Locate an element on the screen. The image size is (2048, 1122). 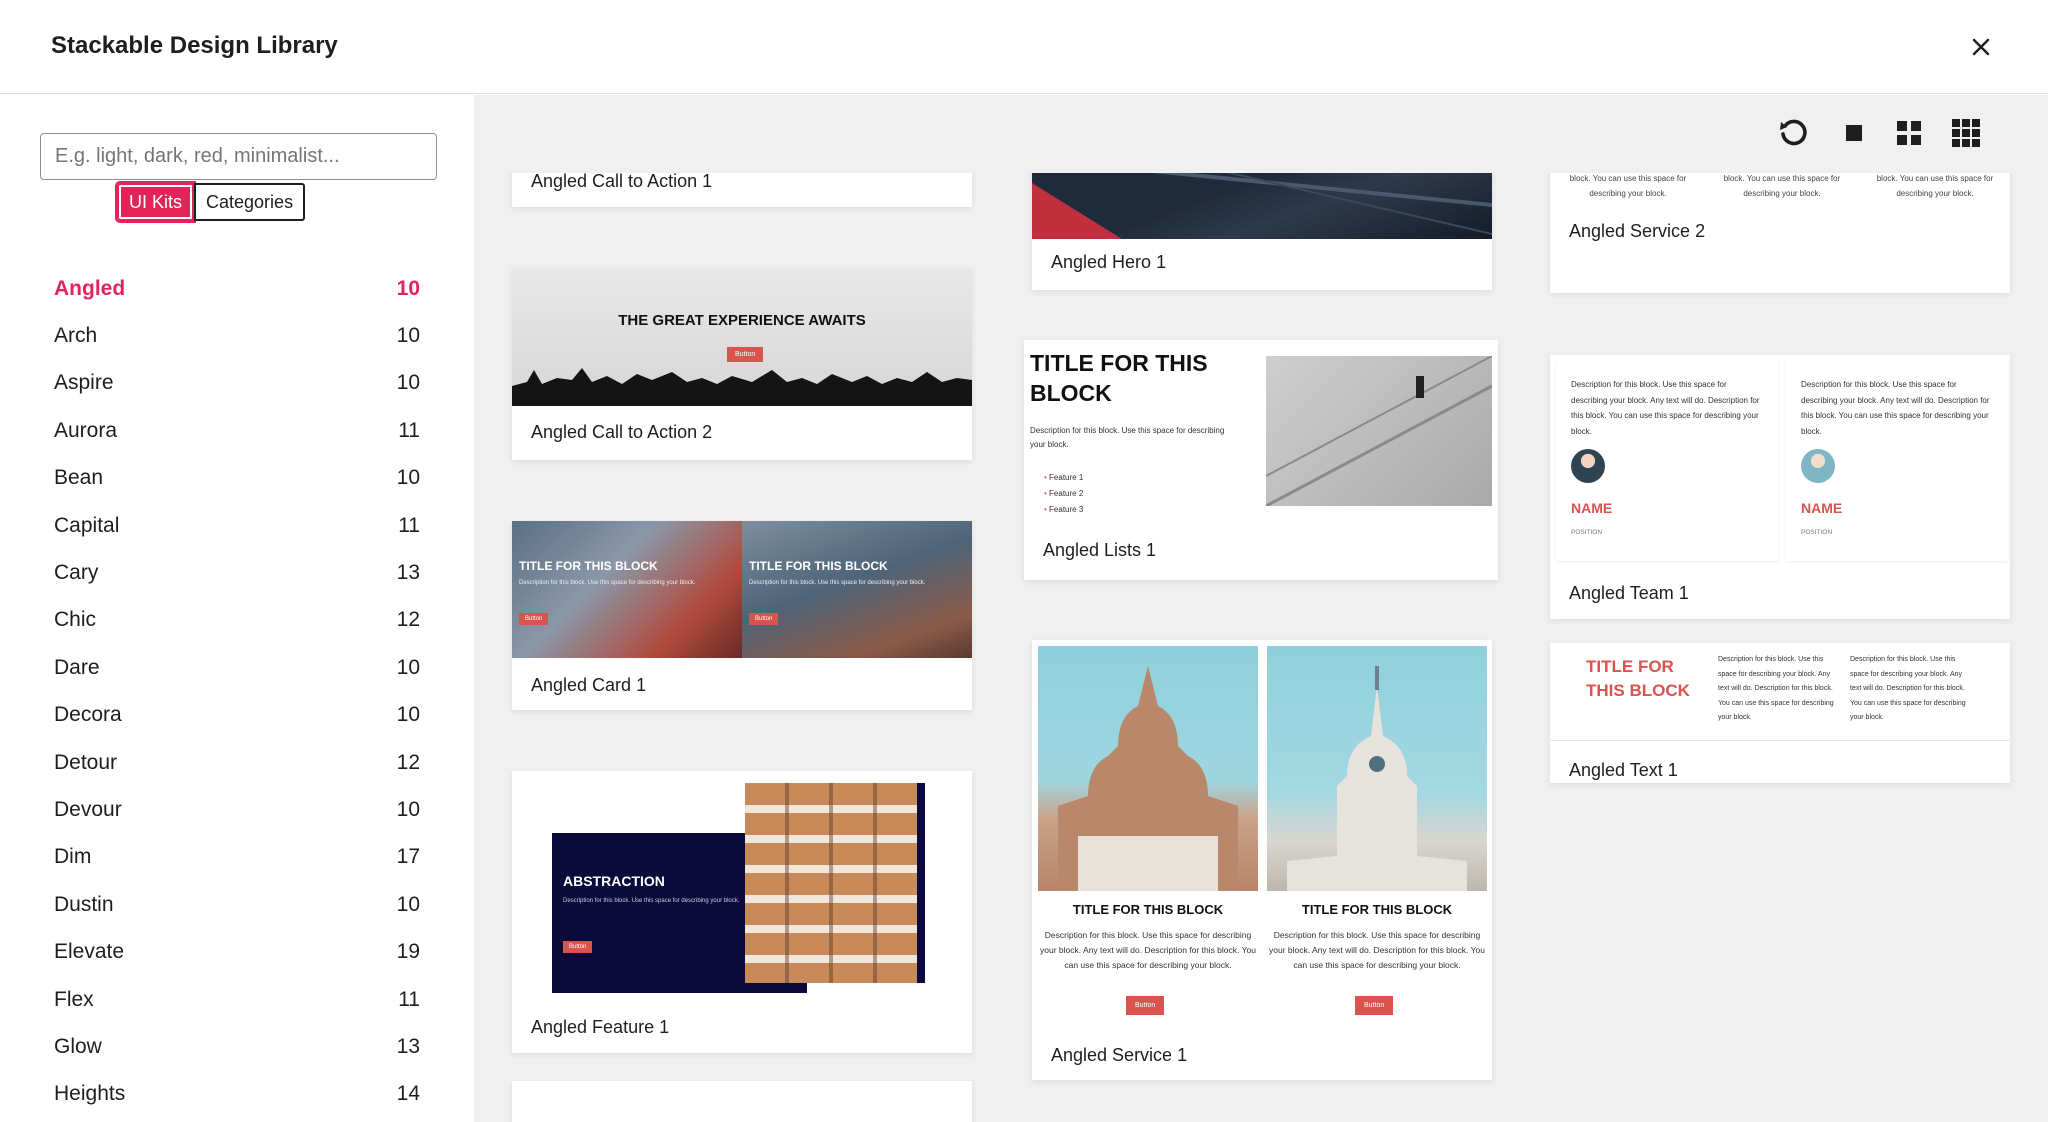
cathedral-image is located at coordinates (1148, 768).